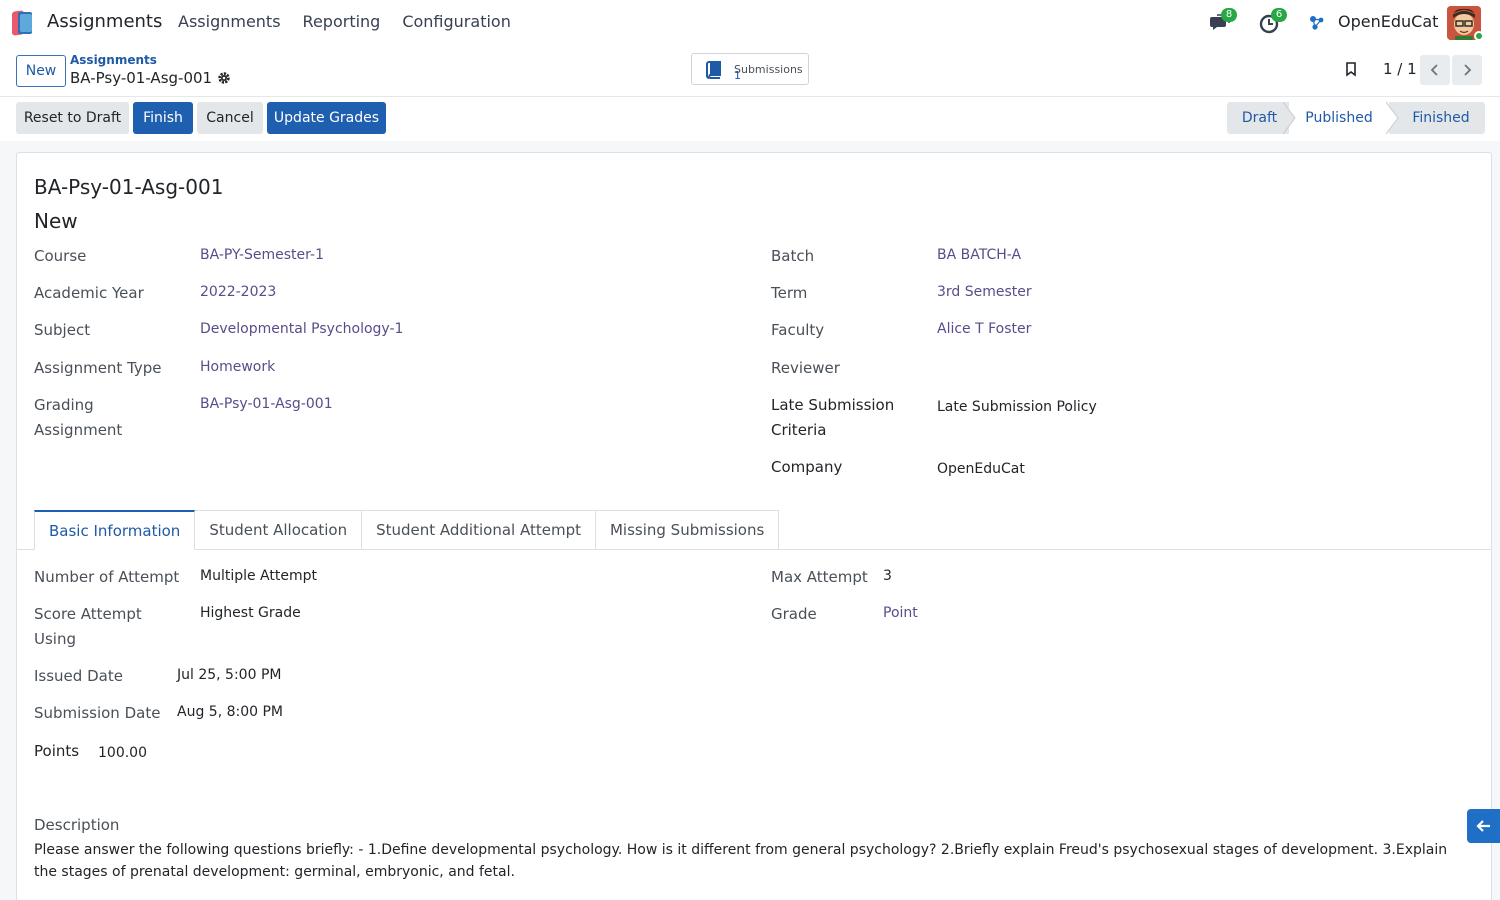  I want to click on tab-basic-information: Basic Information, so click(115, 530).